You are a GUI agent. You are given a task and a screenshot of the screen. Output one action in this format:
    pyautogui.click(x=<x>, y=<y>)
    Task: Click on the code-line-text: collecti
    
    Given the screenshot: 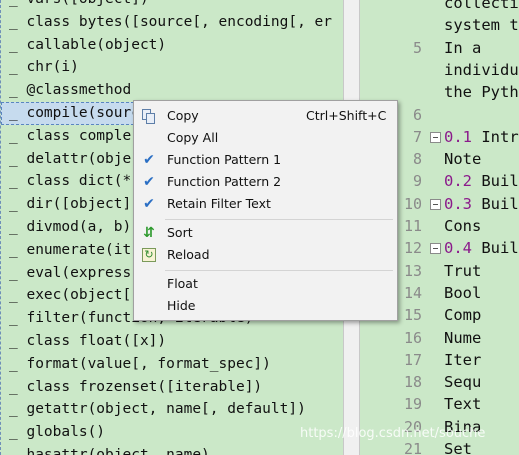 What is the action you would take?
    pyautogui.click(x=481, y=6)
    